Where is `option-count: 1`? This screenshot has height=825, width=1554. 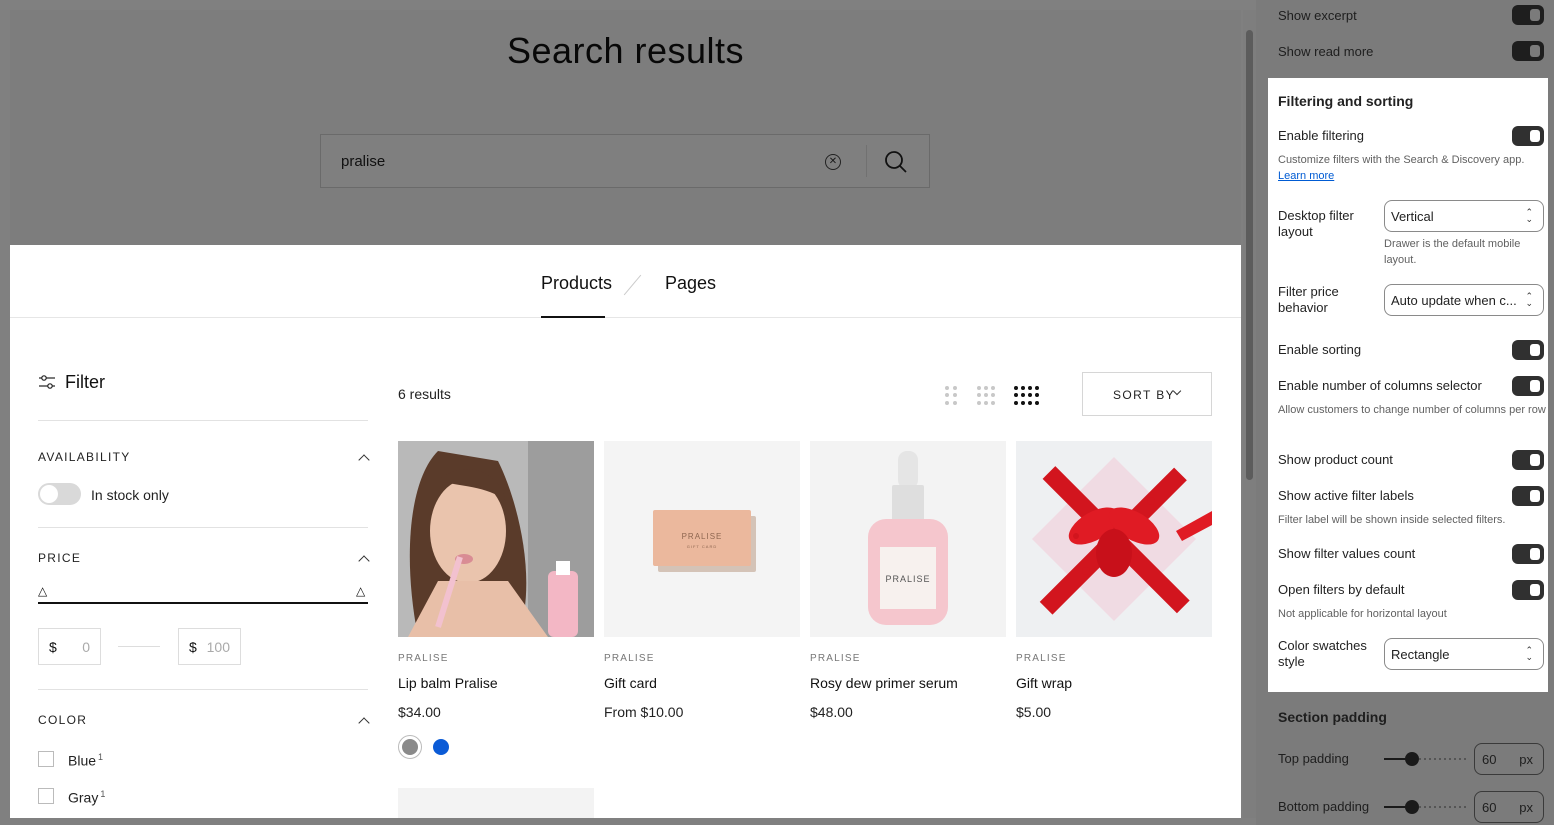
option-count: 1 is located at coordinates (103, 794).